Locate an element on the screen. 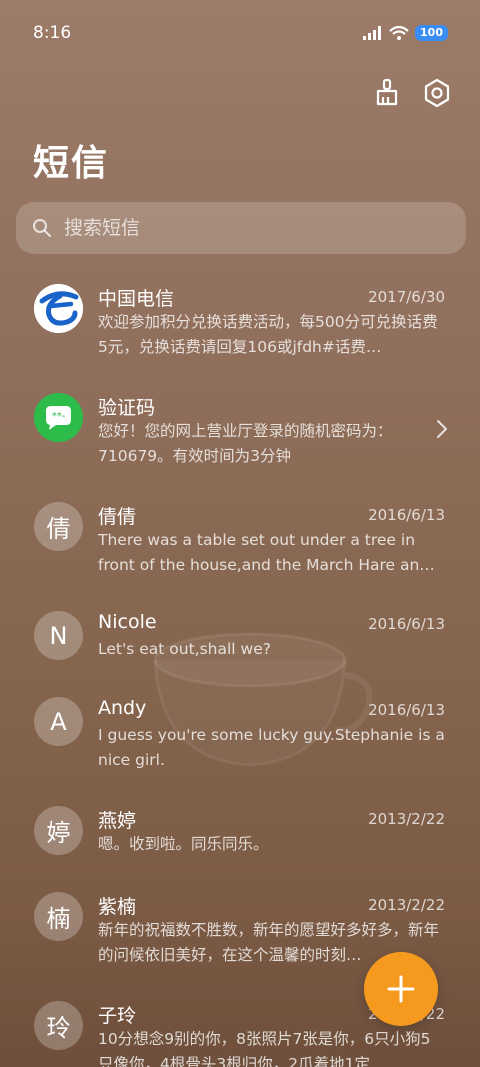 The width and height of the screenshot is (480, 1067). conversation-row: 婷 燕婷 2013/2/22 嗯。收到啦。同乐同乐。 is located at coordinates (240, 837).